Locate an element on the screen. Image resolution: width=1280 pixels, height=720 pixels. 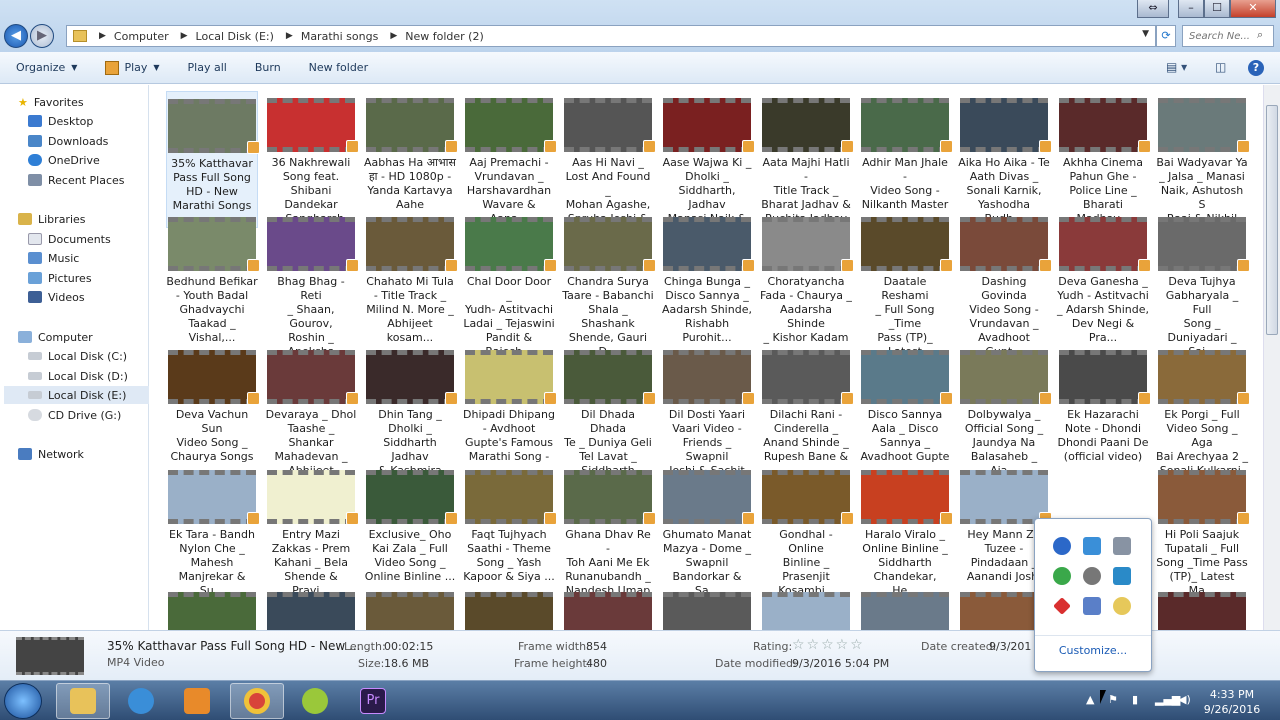
organize-button: Organize ▼ is located at coordinates (46, 68).